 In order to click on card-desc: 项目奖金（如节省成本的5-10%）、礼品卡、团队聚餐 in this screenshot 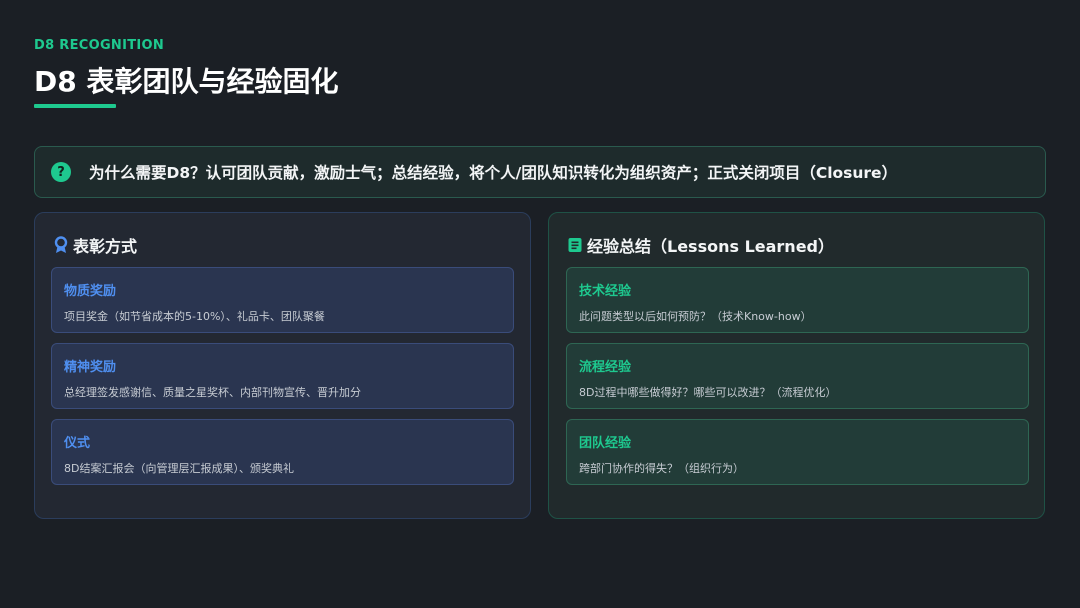, I will do `click(194, 316)`.